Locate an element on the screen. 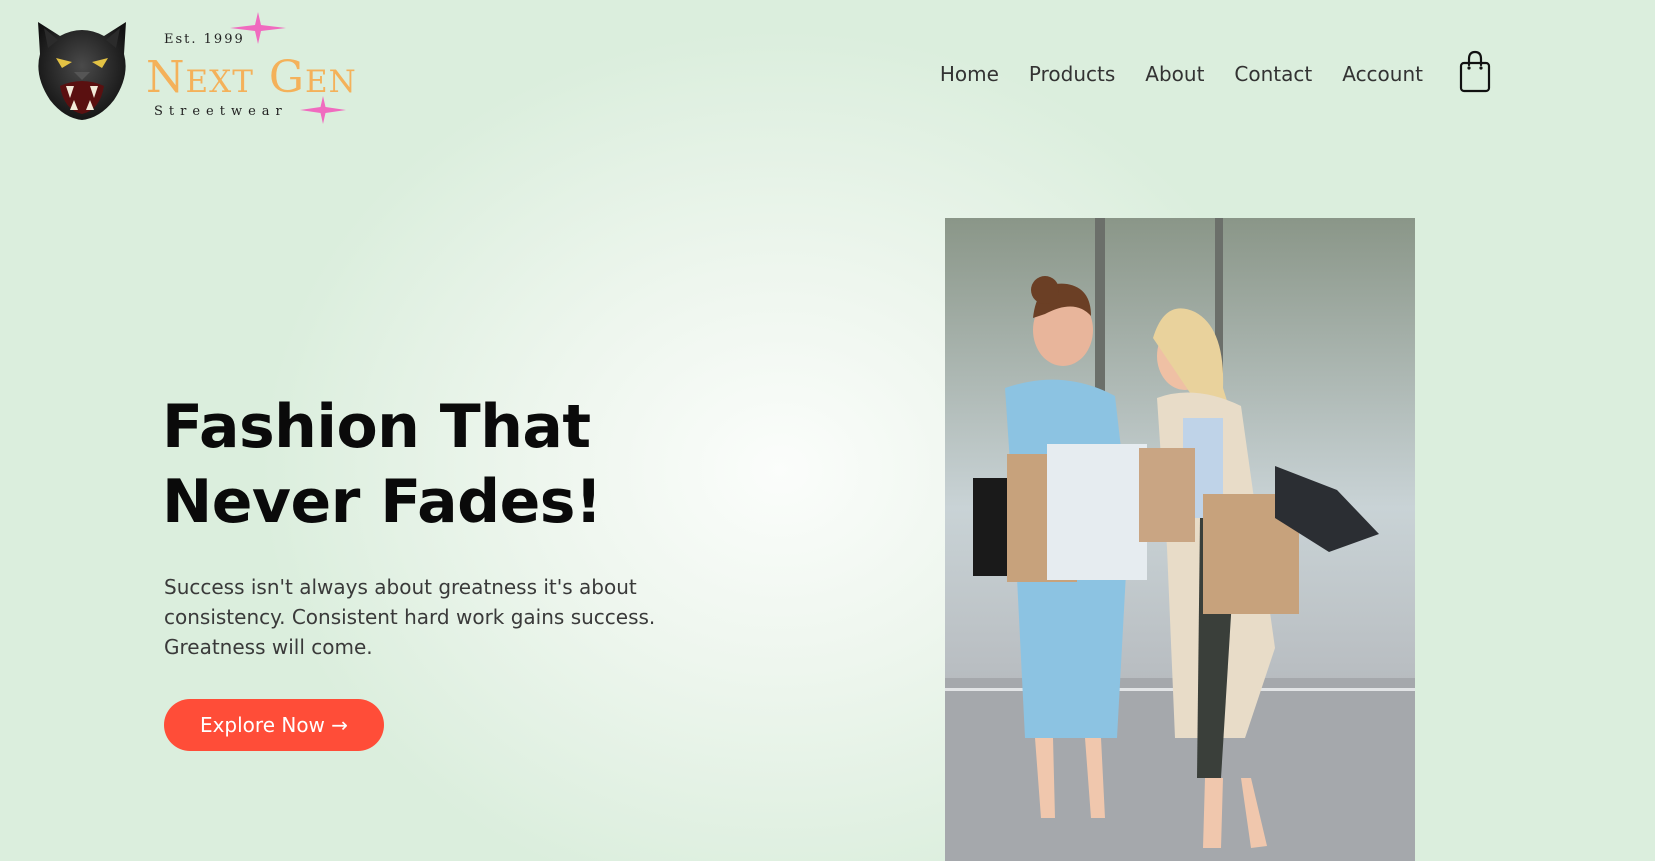  explore-now-button: Explore Now → is located at coordinates (274, 725).